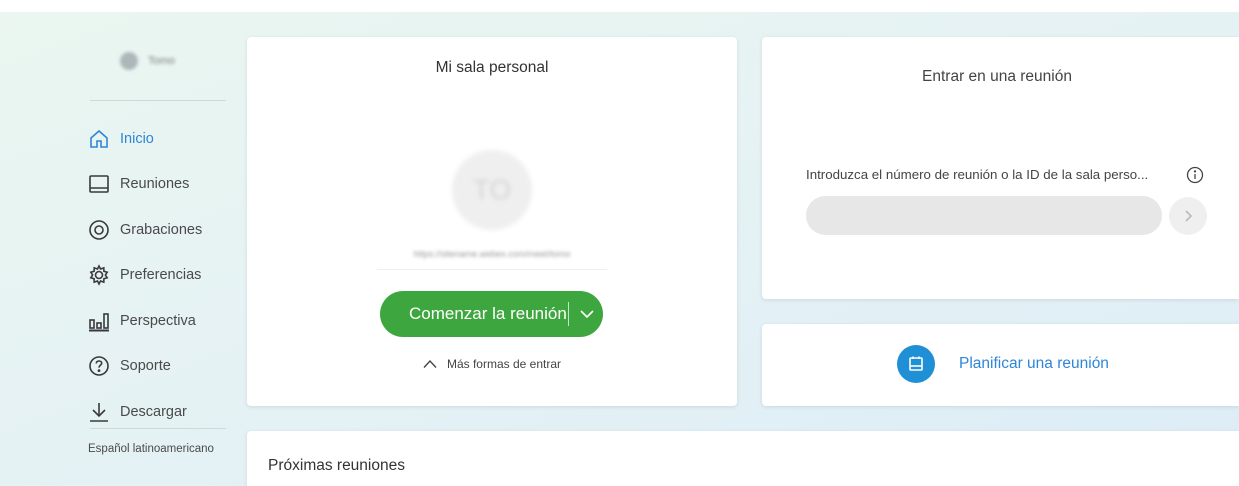 This screenshot has height=486, width=1239. Describe the element at coordinates (99, 366) in the screenshot. I see `help-icon` at that location.